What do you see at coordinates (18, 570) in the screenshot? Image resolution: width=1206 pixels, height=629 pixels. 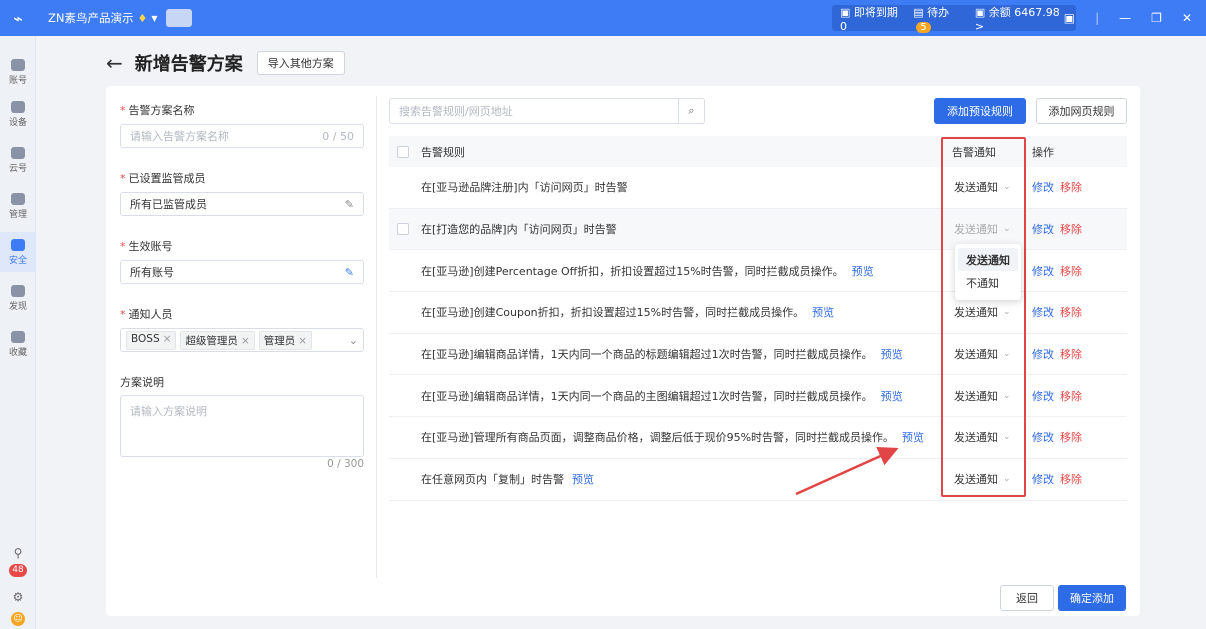 I see `notification-badge: 48` at bounding box center [18, 570].